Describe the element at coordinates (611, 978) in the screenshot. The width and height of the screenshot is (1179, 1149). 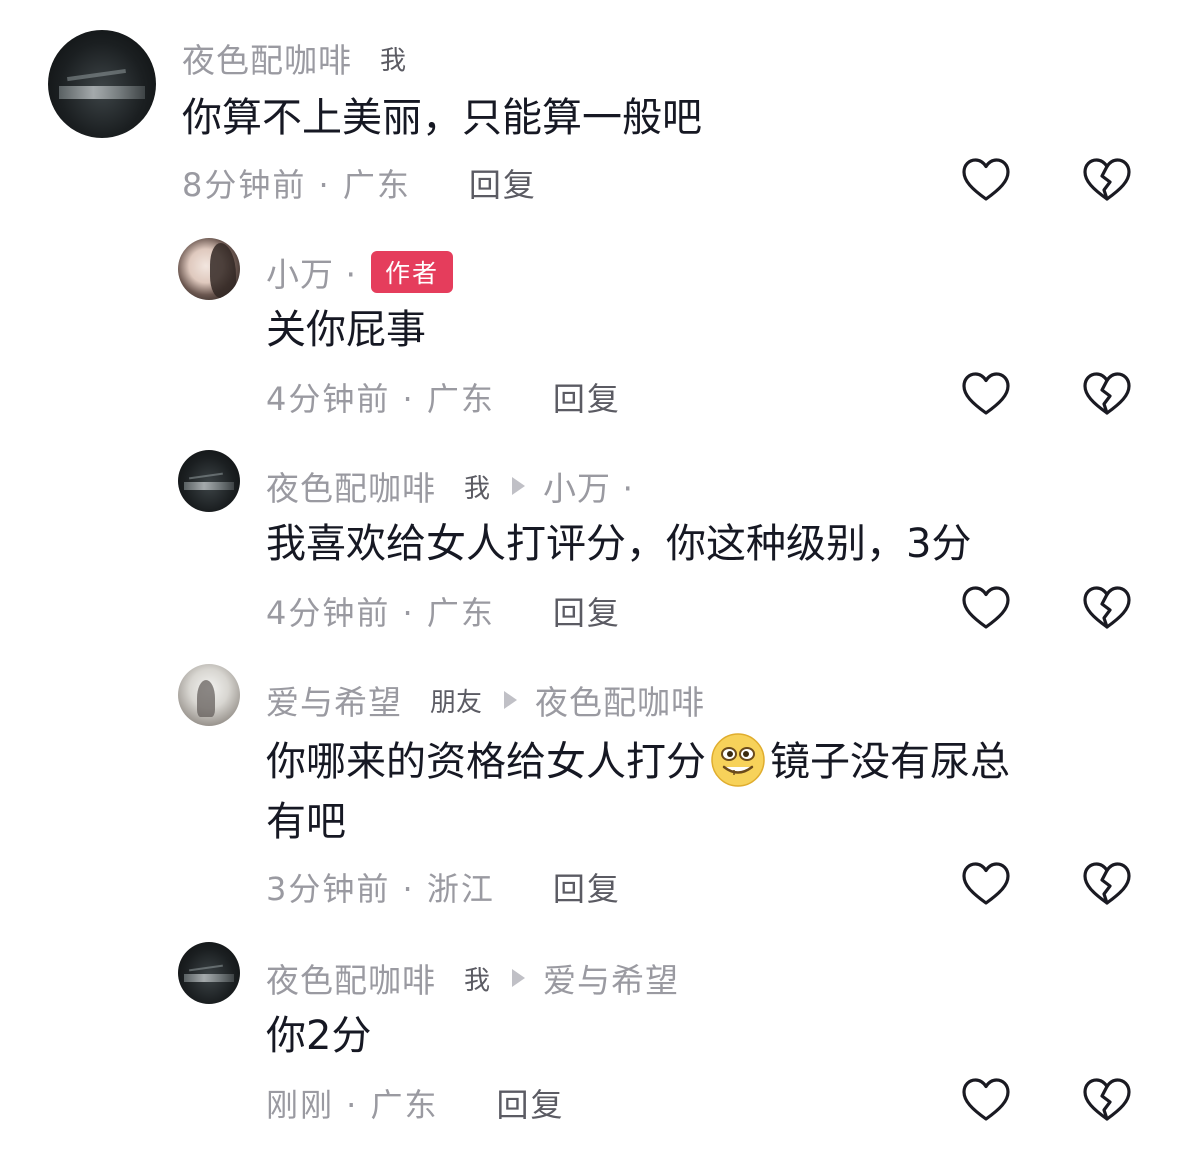
I see `reply-to-username: 爱与希望` at that location.